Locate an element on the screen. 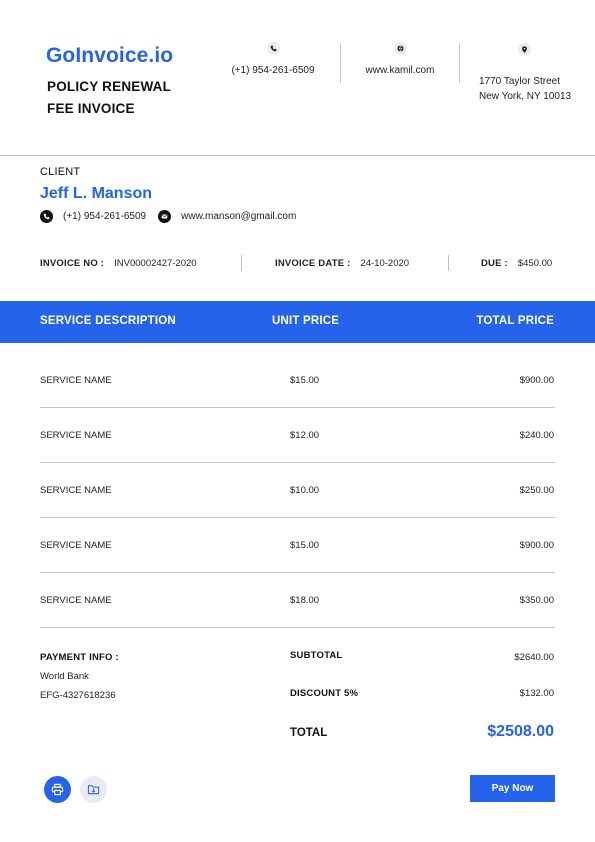 The image size is (595, 842). download-button is located at coordinates (93, 789).